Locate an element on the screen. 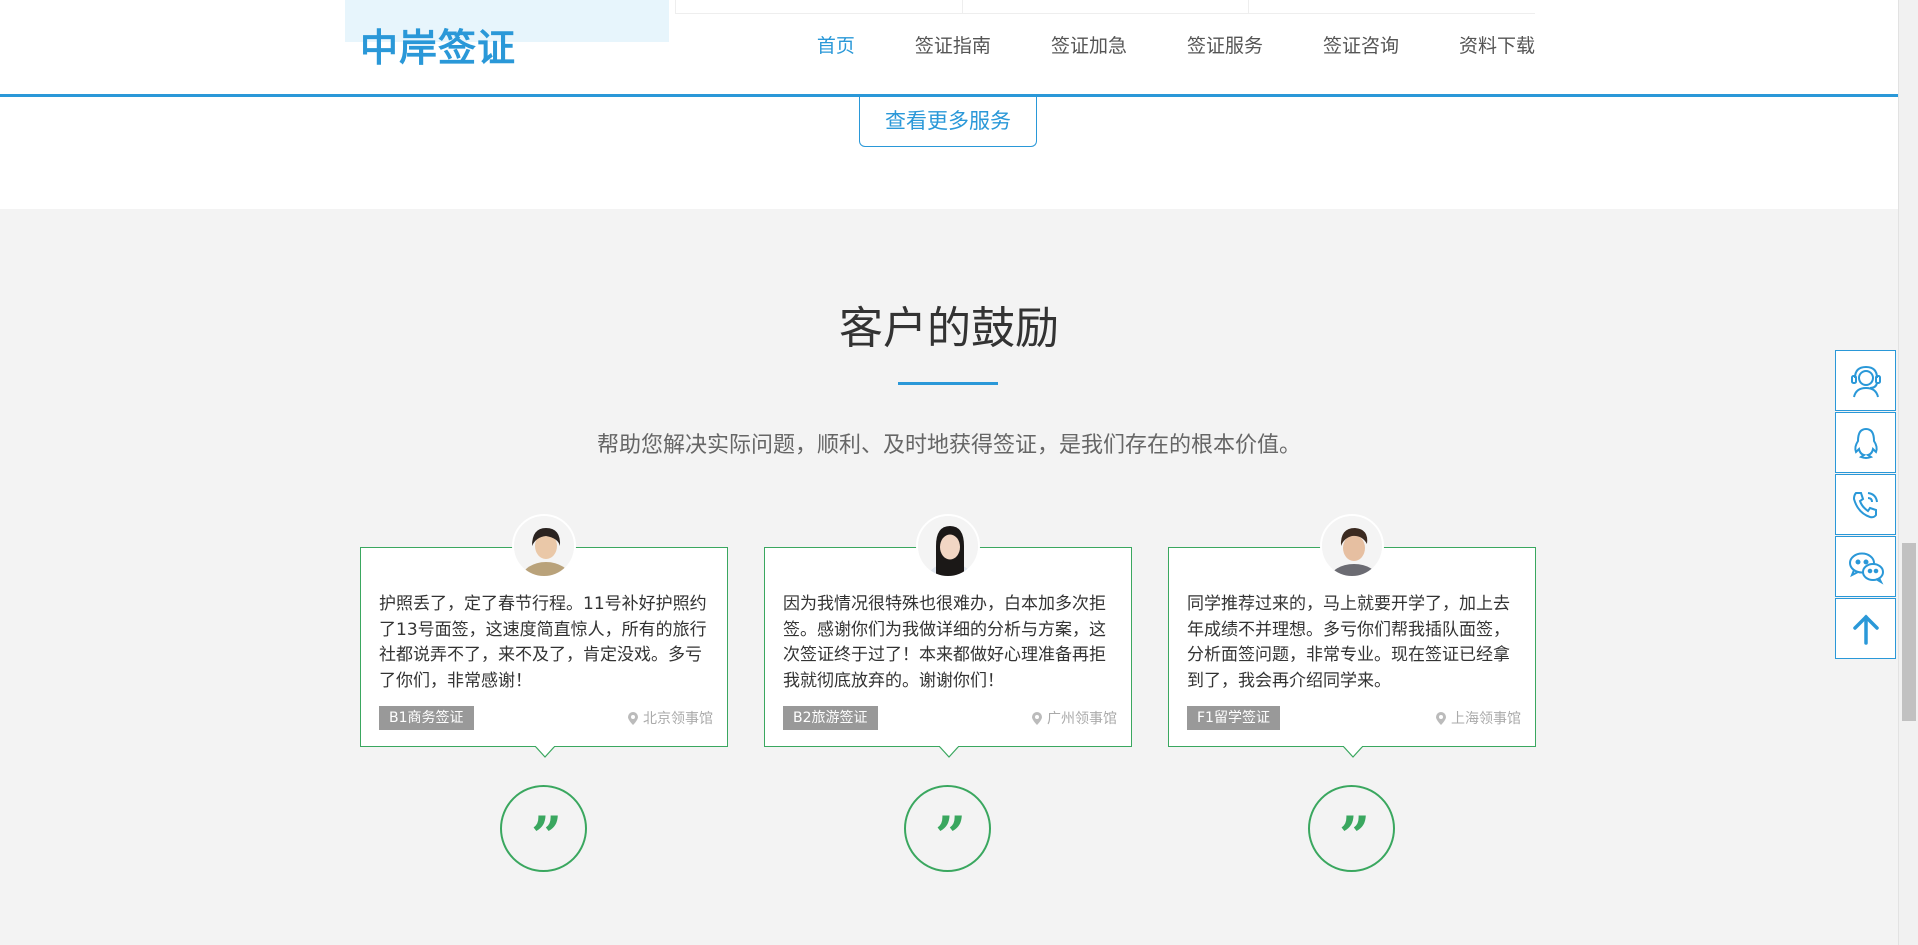 The image size is (1918, 945). consulate-location: 上海领事馆 is located at coordinates (1478, 718).